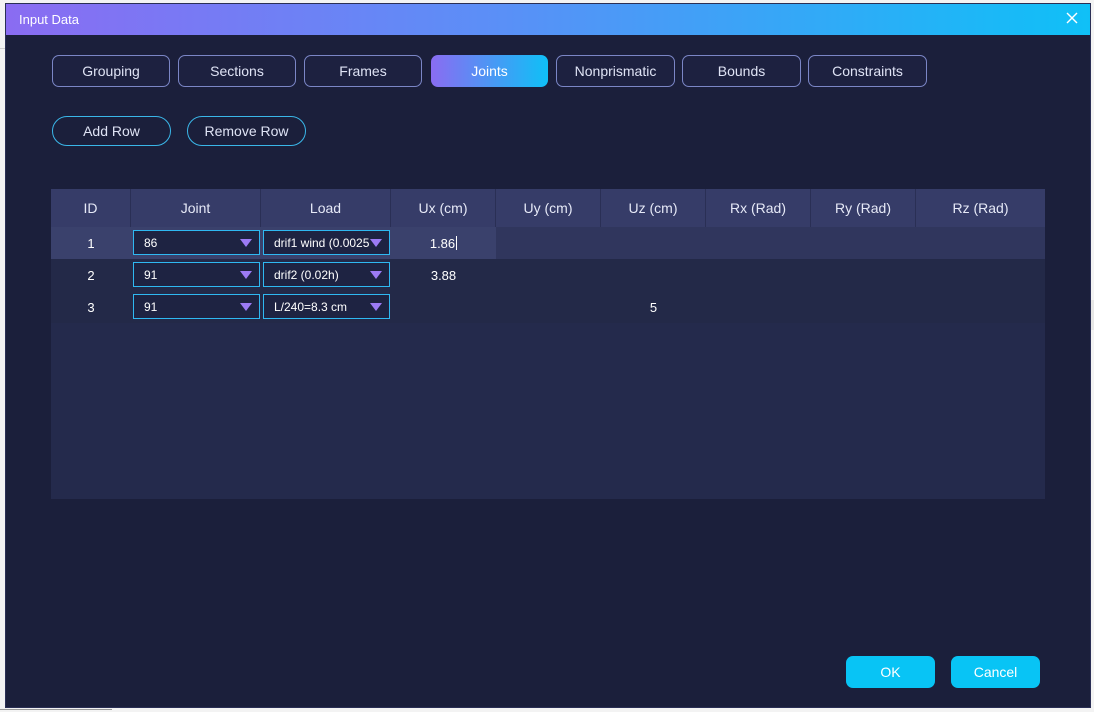 The image size is (1094, 712). I want to click on column-header-uy: Uy (cm), so click(548, 208).